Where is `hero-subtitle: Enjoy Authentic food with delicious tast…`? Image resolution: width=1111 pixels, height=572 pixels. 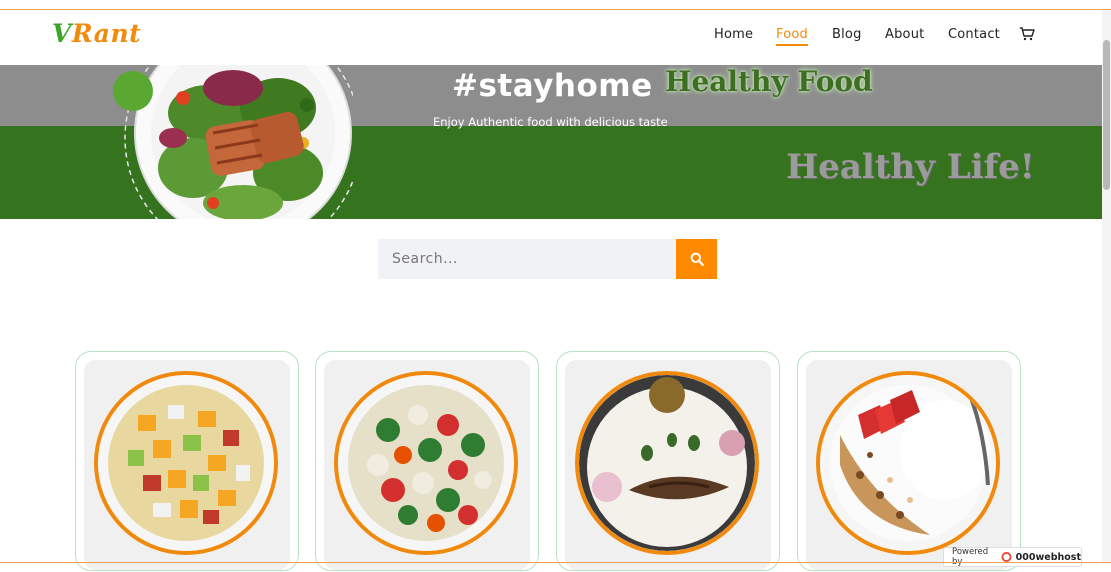
hero-subtitle: Enjoy Authentic food with delicious tast… is located at coordinates (550, 122).